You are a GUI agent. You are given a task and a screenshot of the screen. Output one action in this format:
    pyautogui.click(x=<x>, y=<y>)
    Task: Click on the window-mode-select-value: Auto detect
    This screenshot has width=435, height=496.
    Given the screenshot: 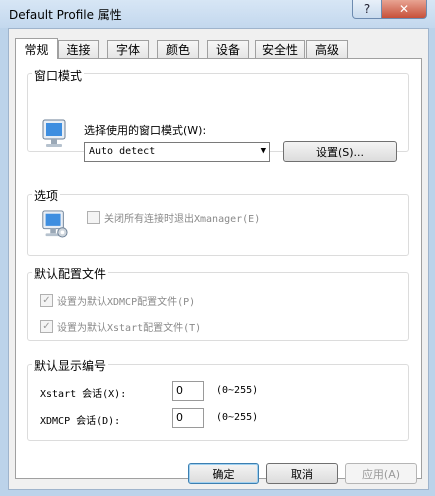 What is the action you would take?
    pyautogui.click(x=122, y=151)
    